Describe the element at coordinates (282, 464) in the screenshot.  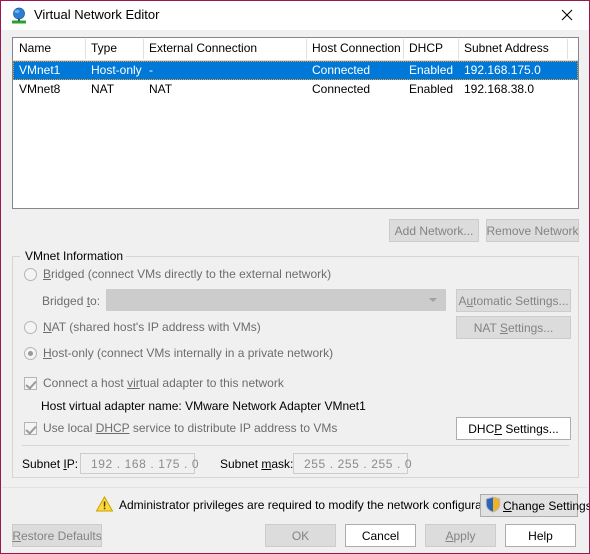
I see `label-suffix: ask:` at that location.